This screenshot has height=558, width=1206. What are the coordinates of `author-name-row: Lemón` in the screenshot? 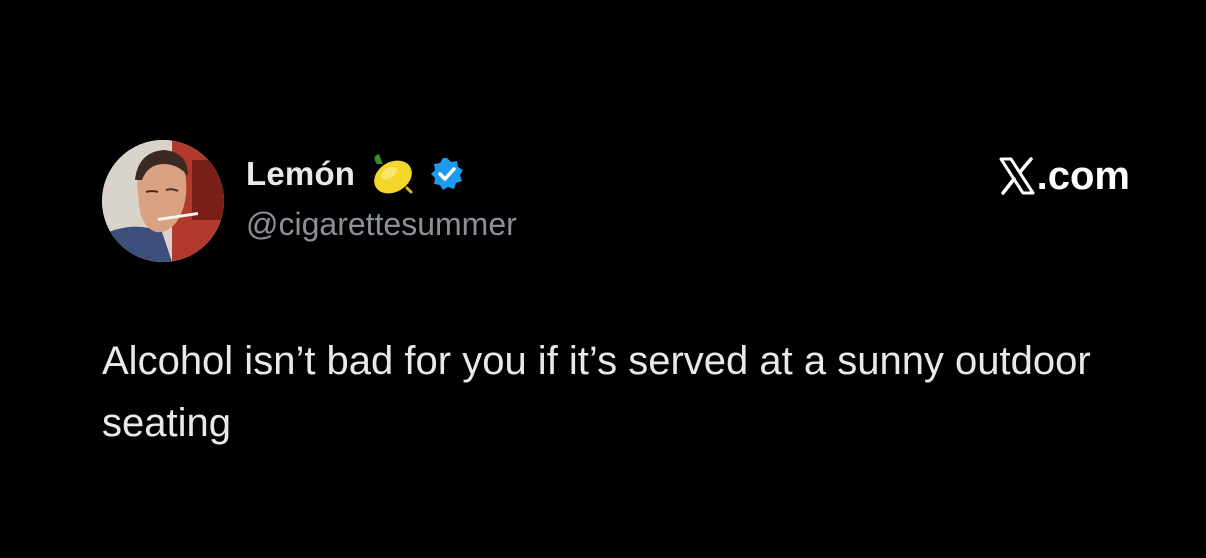 It's located at (355, 174).